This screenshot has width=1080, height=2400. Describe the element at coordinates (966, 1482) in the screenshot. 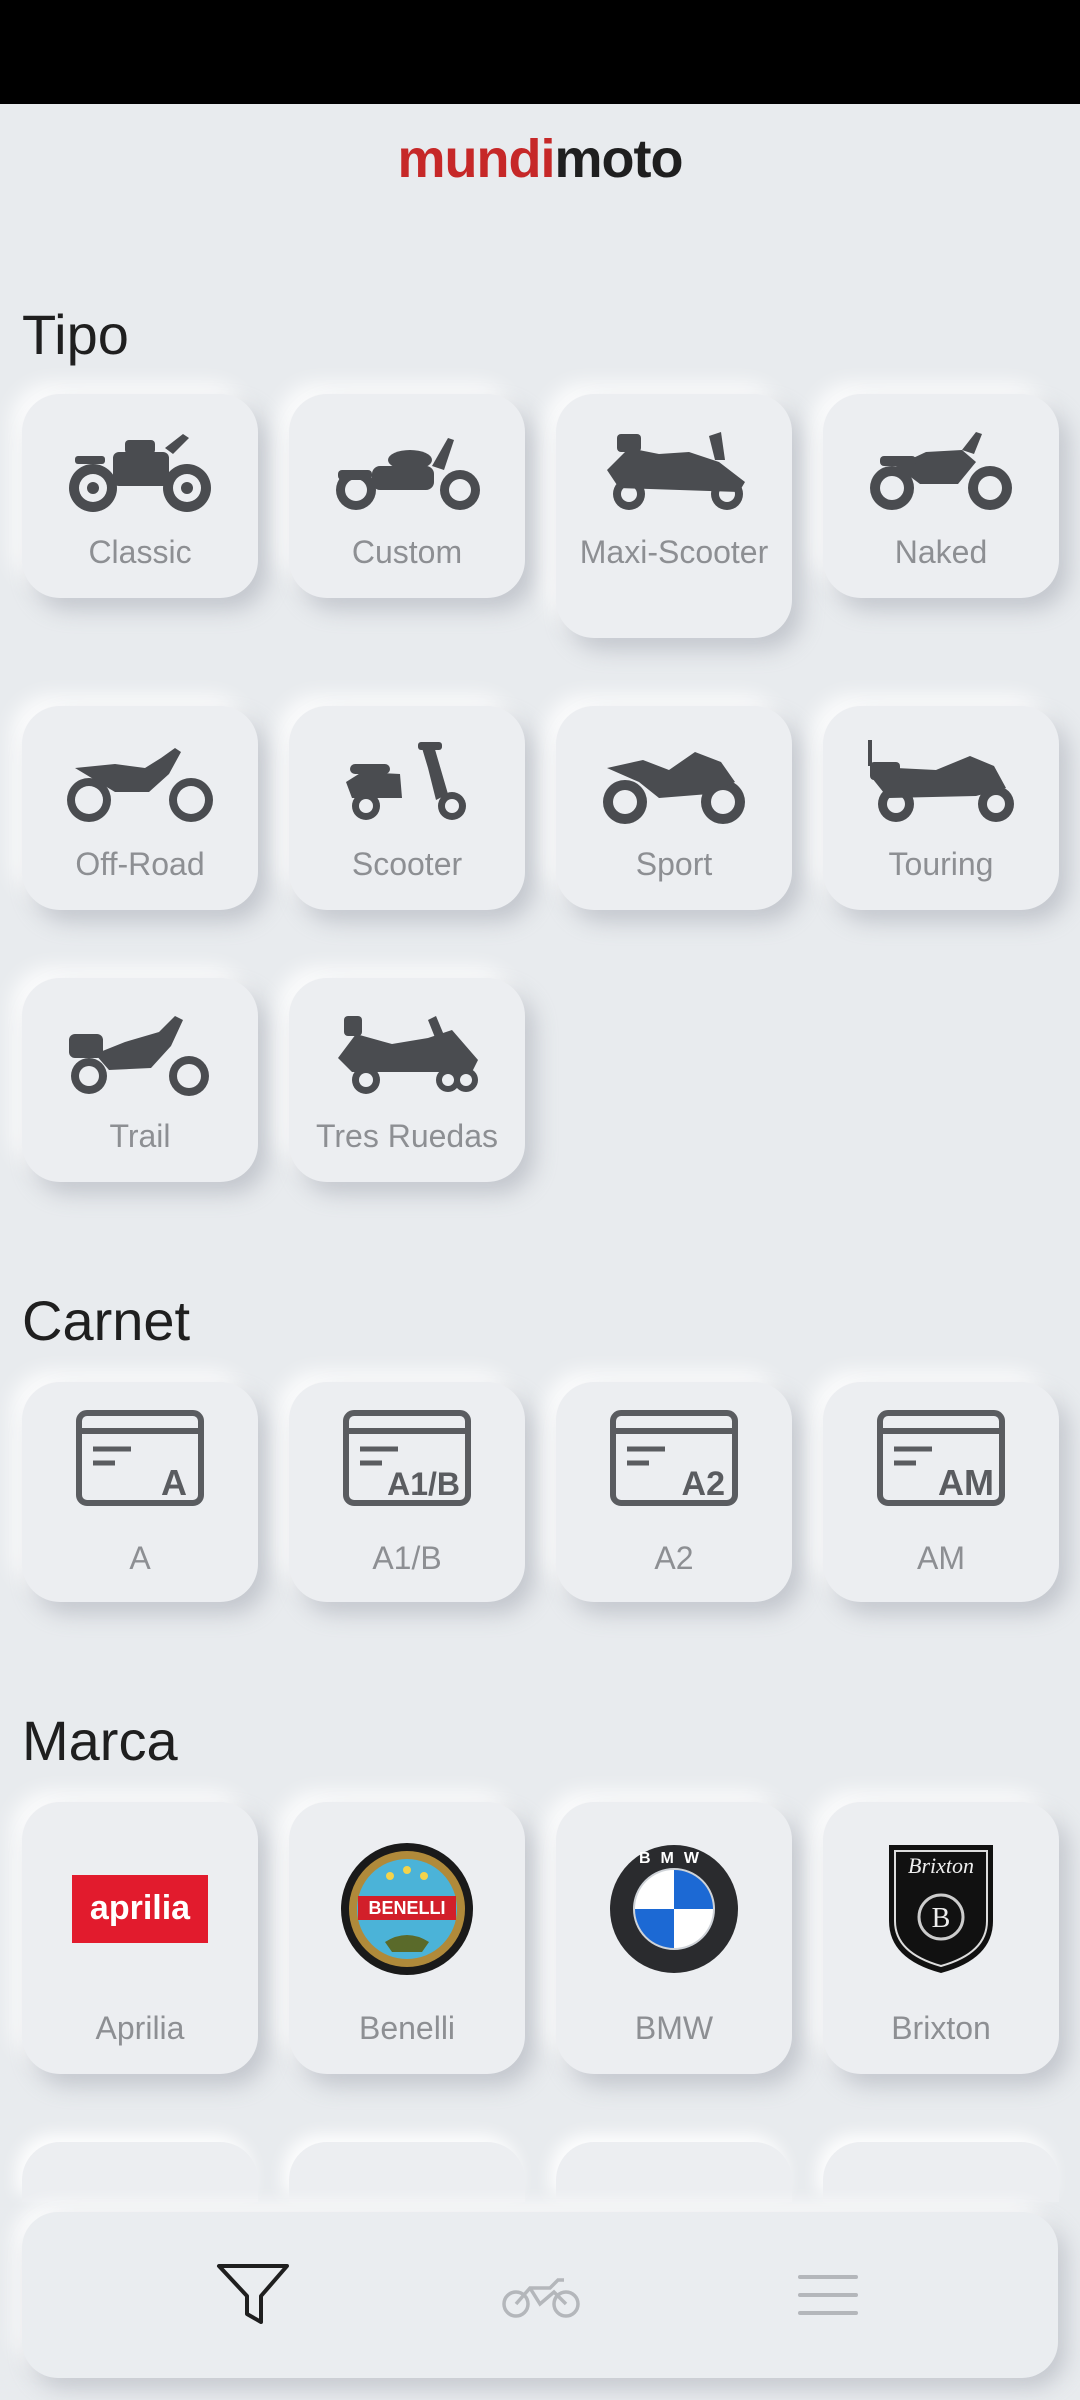

I see `license-card-text: AM` at that location.